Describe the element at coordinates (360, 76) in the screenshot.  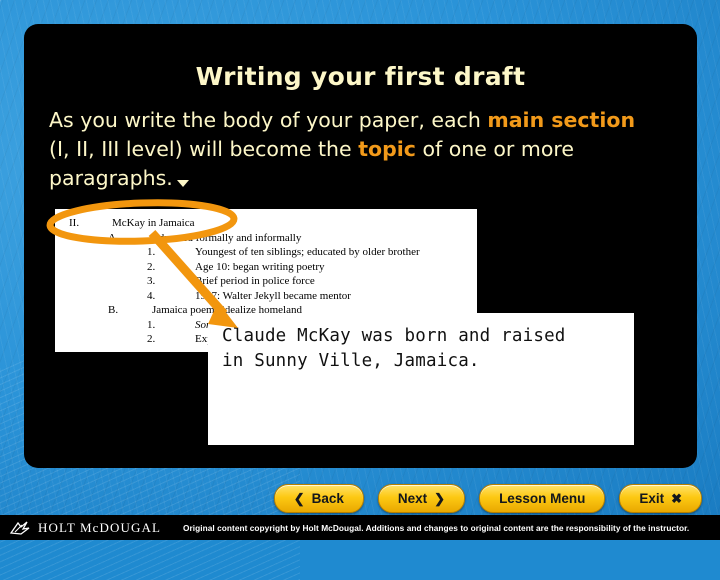
I see `page-title: Writing your first draft` at that location.